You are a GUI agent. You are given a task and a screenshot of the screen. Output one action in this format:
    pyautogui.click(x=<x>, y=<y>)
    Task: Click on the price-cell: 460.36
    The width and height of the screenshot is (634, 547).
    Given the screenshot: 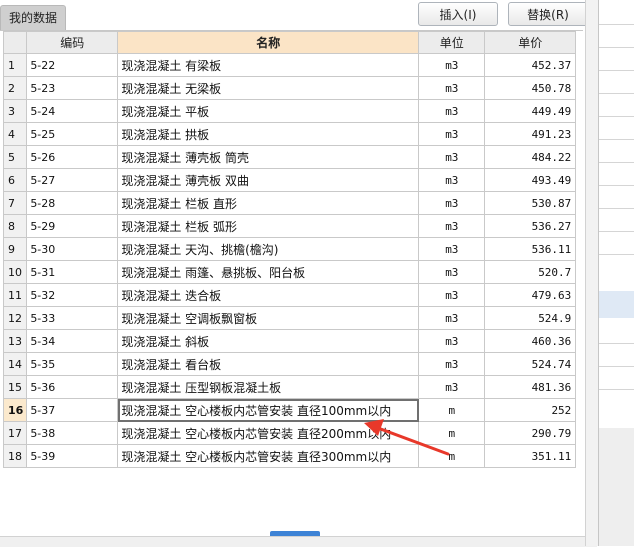 What is the action you would take?
    pyautogui.click(x=530, y=341)
    